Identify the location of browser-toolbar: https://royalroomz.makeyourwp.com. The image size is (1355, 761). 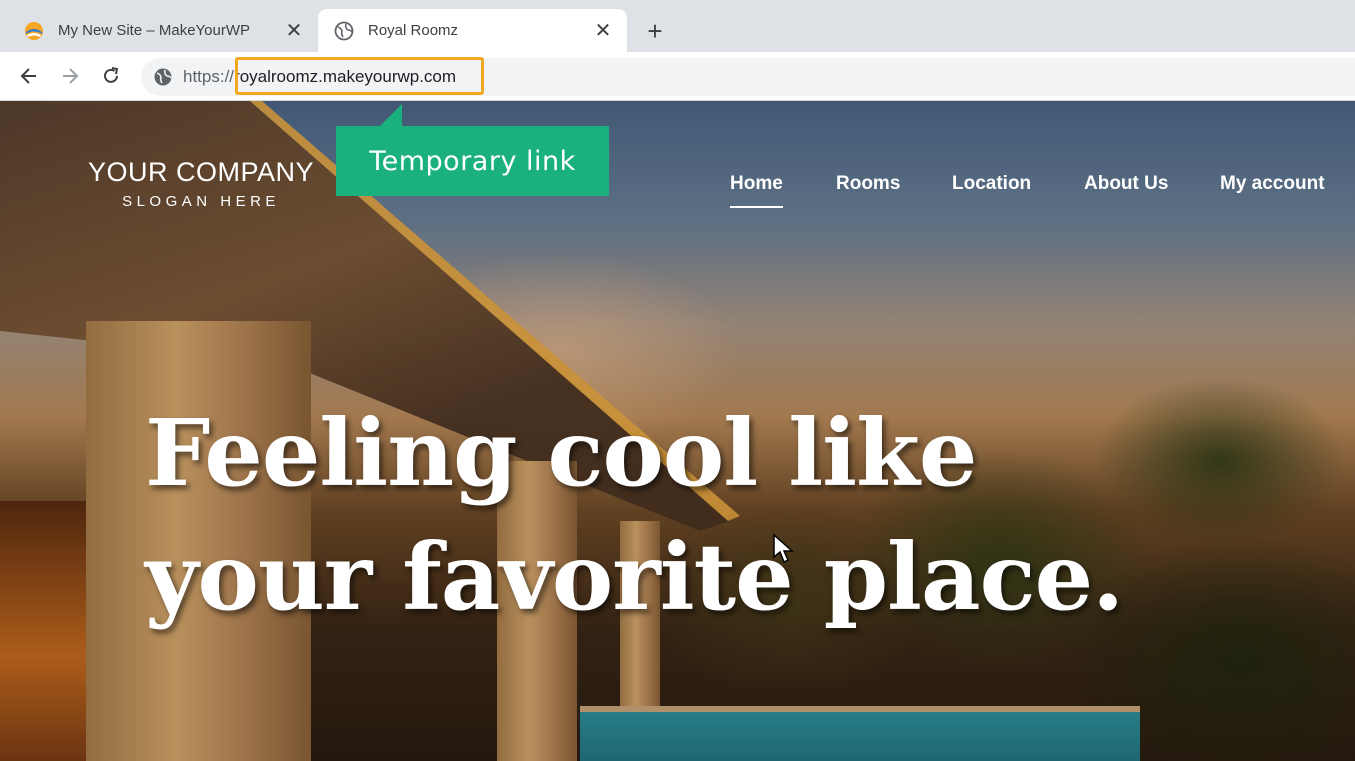
(677, 76).